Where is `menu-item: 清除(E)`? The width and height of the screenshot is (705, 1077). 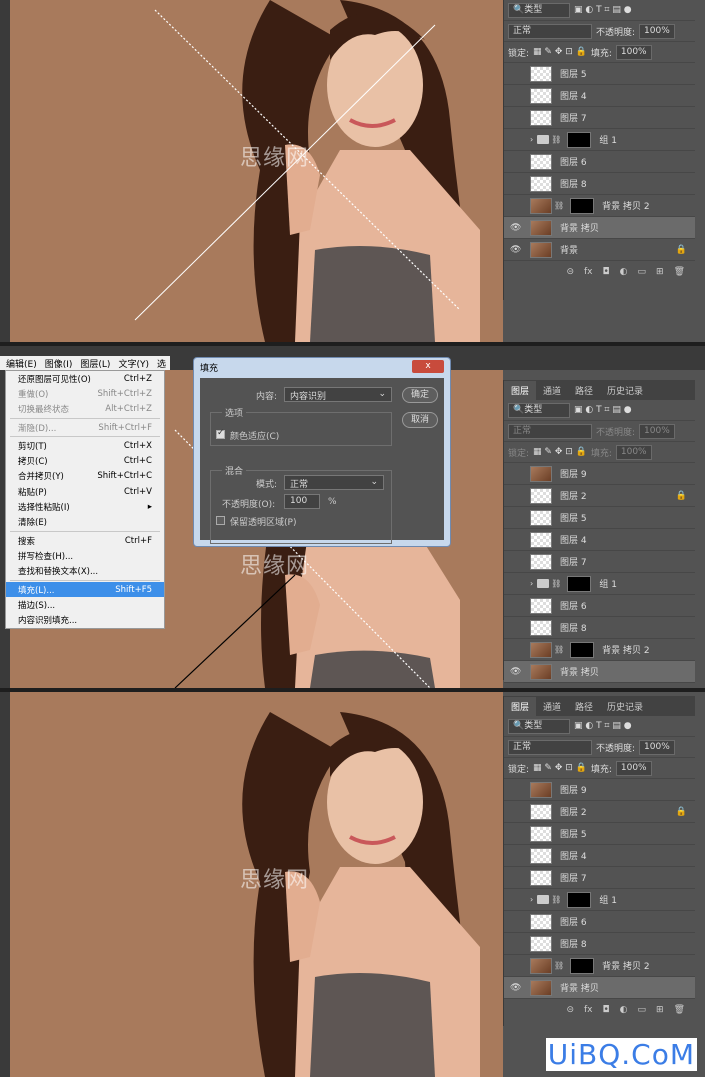 menu-item: 清除(E) is located at coordinates (85, 522).